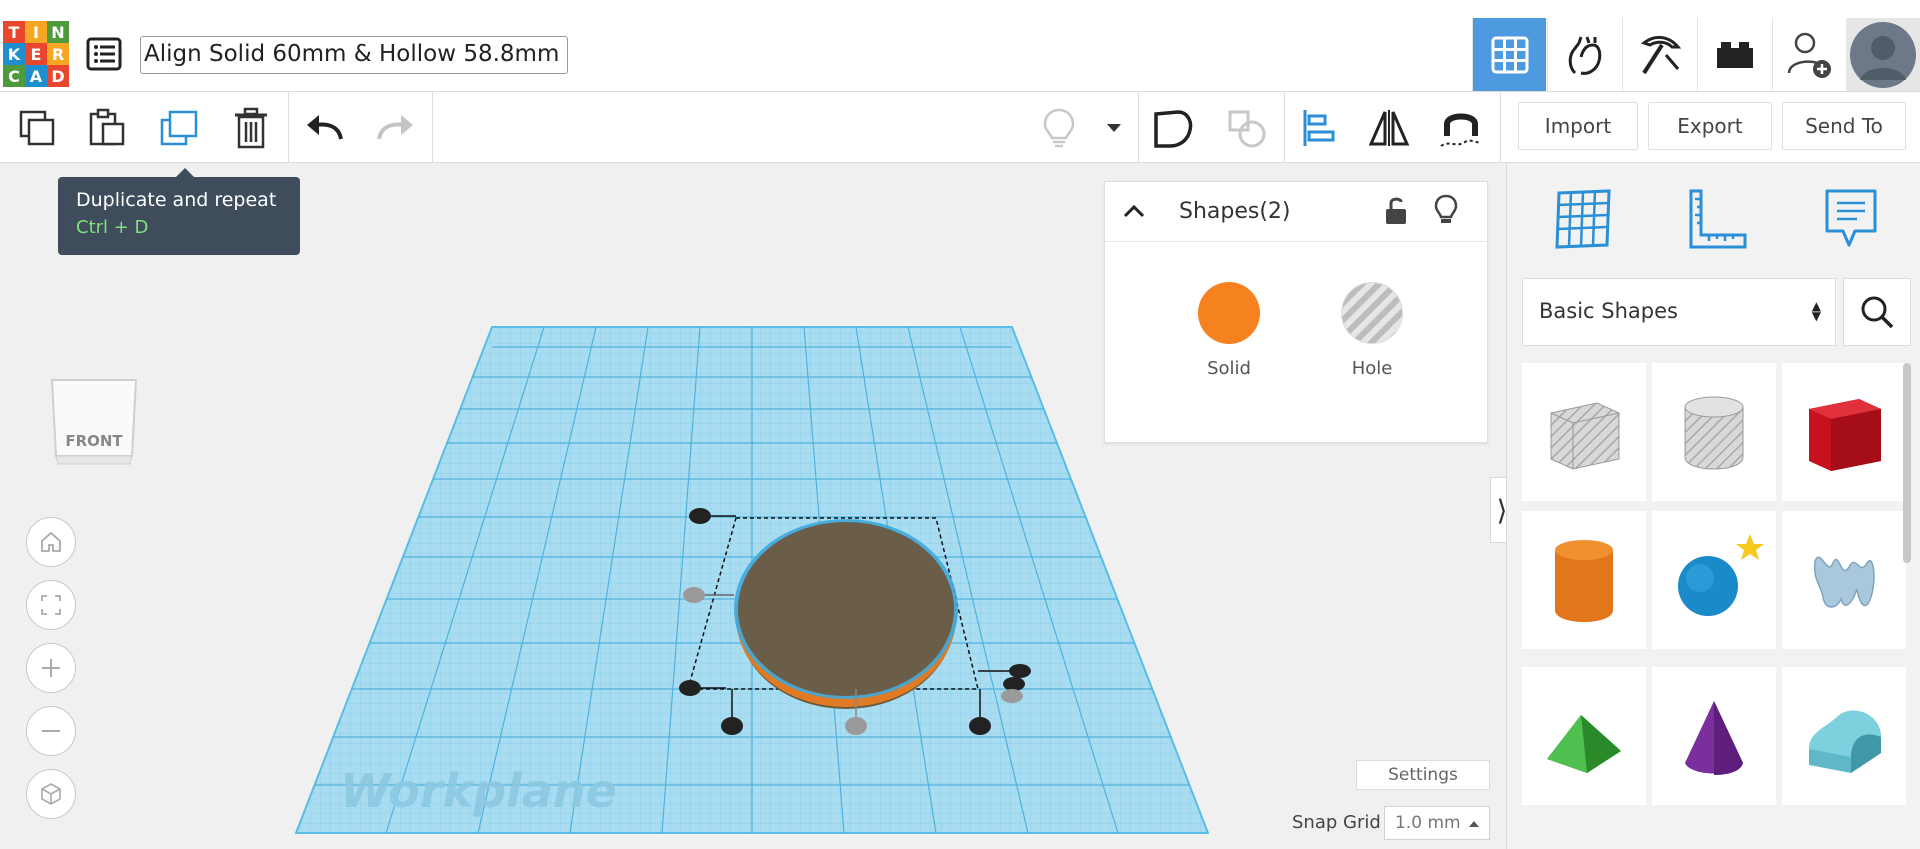  I want to click on snap-grid-select: 1.0 mm, so click(1437, 823).